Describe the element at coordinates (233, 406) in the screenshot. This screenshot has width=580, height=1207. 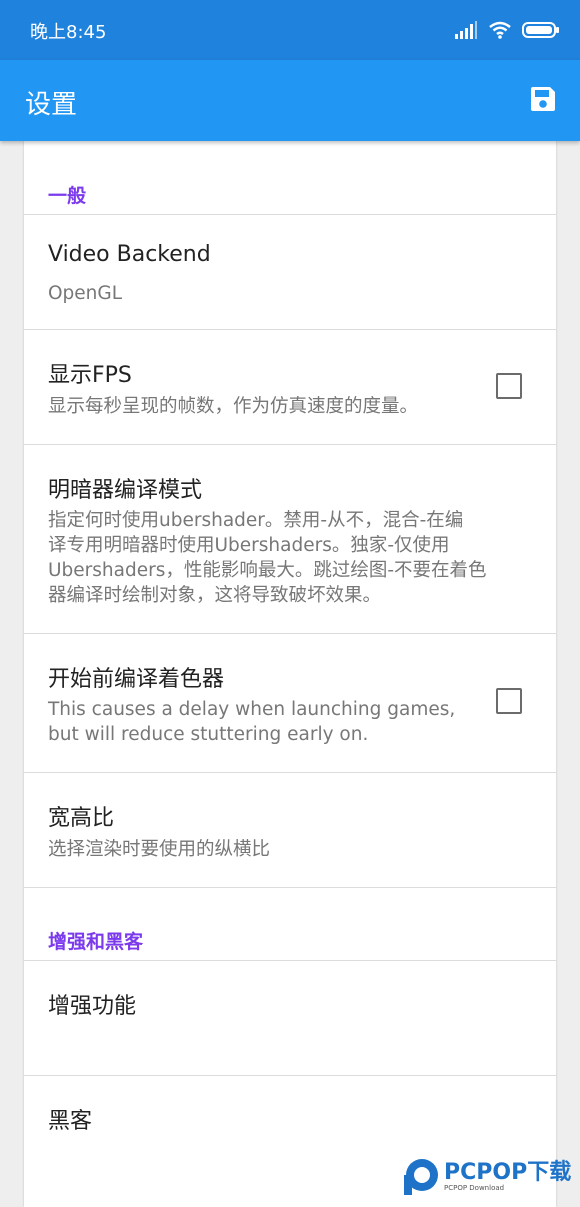
I see `pref-summary: 显示每秒呈现的帧数，作为仿真速度的度量。` at that location.